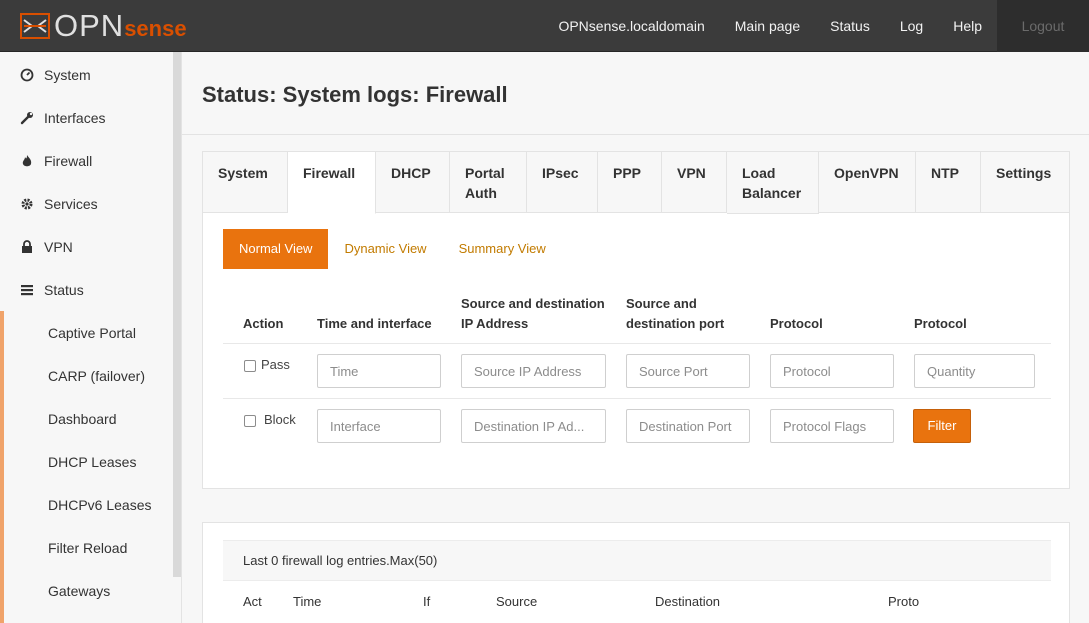 This screenshot has width=1089, height=623. What do you see at coordinates (488, 182) in the screenshot?
I see `tab-portal-auth: Portal Auth` at bounding box center [488, 182].